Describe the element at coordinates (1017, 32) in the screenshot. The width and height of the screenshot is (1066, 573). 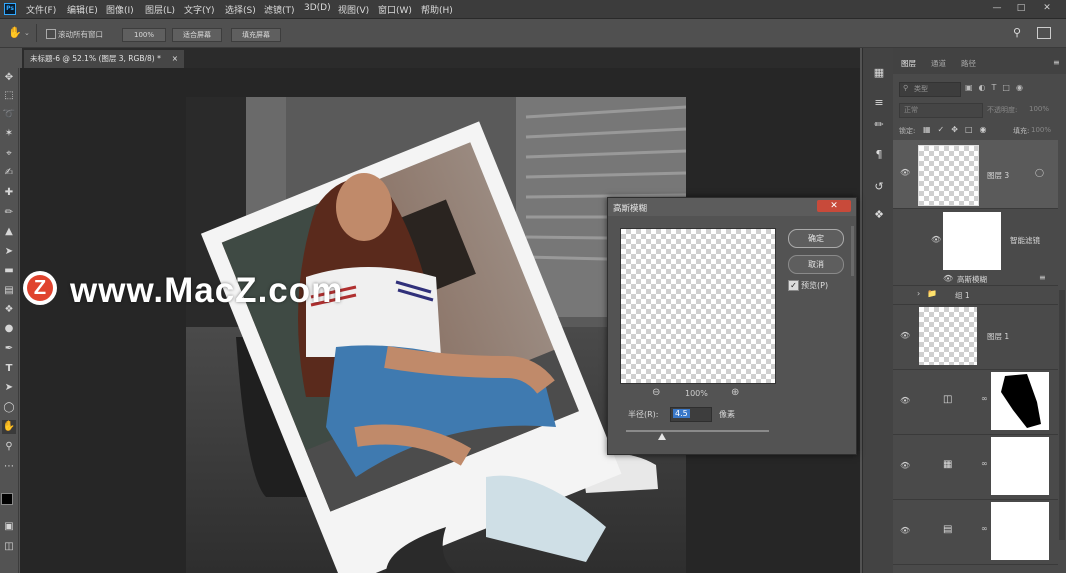
I see `search-icon: ⚲` at that location.